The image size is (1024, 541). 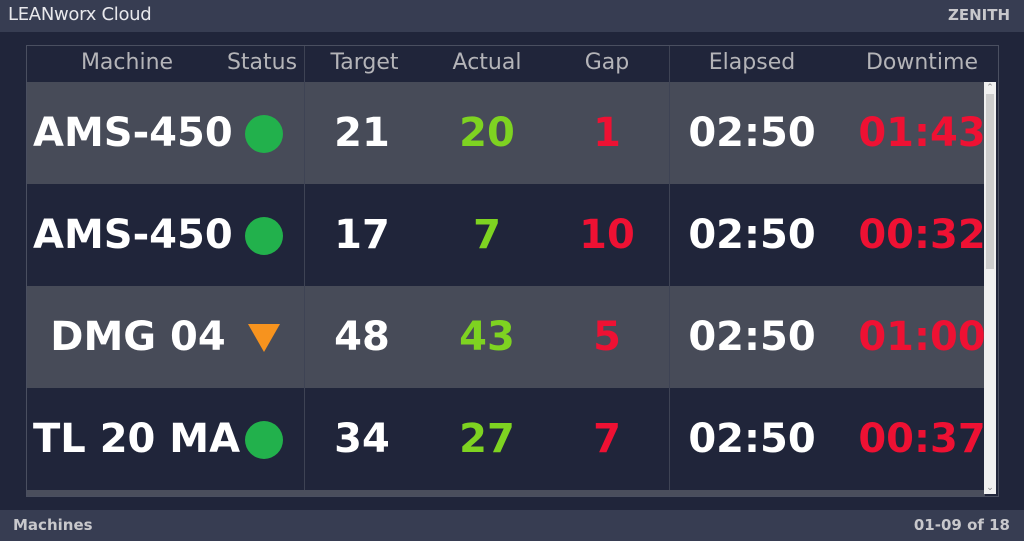 What do you see at coordinates (506, 493) in the screenshot?
I see `horizontal-scrollbar` at bounding box center [506, 493].